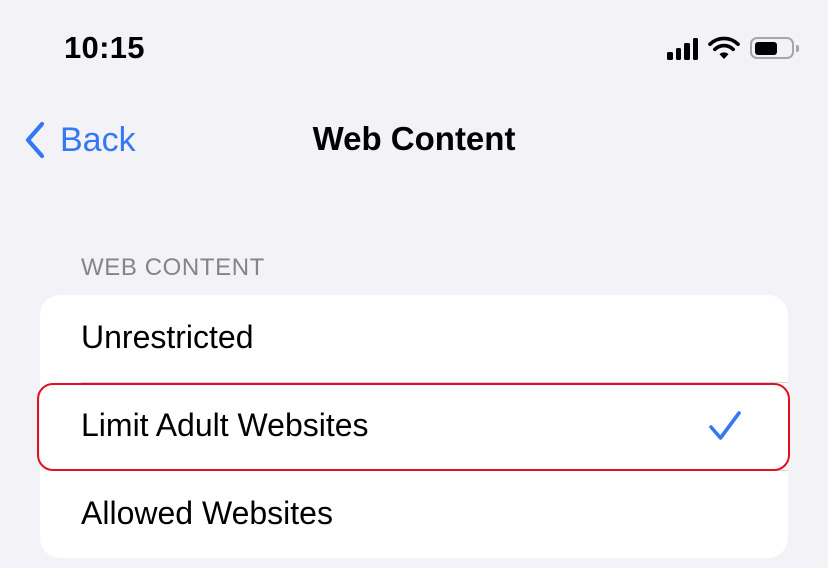  Describe the element at coordinates (682, 48) in the screenshot. I see `cellular-signal-icon` at that location.